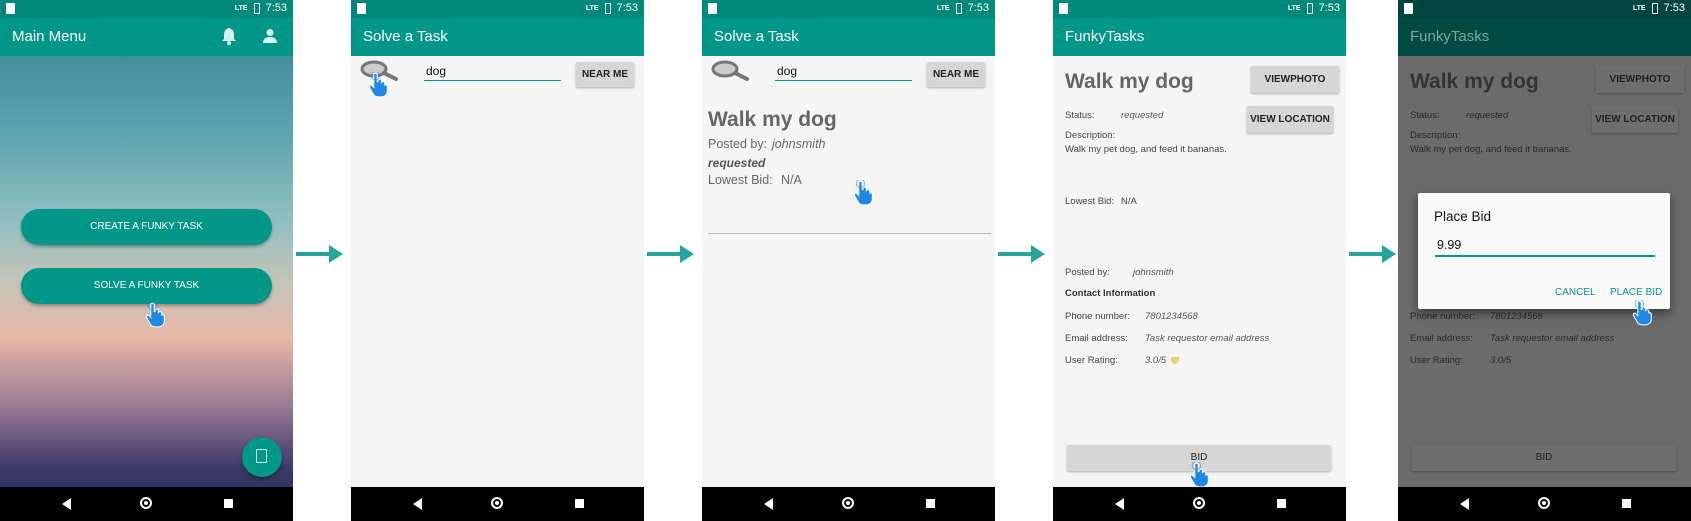 This screenshot has width=1691, height=521. Describe the element at coordinates (1295, 79) in the screenshot. I see `view-photo-button: VIEWPHOTO` at that location.